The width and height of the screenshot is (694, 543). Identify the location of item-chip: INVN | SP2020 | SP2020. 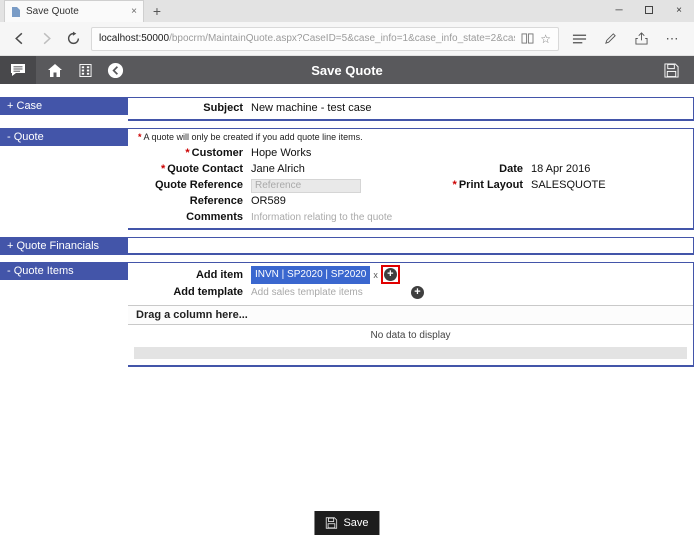
(311, 274).